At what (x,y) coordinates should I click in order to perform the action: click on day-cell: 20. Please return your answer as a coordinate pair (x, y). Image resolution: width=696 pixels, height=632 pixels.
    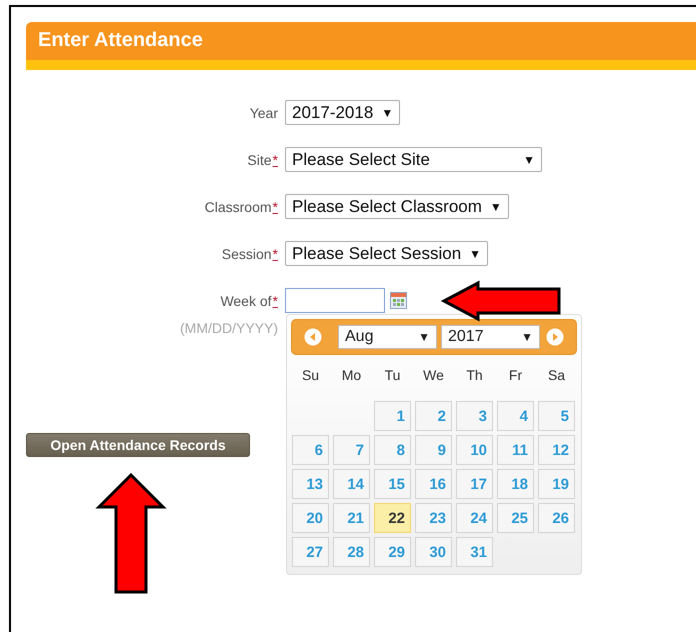
    Looking at the image, I should click on (310, 518).